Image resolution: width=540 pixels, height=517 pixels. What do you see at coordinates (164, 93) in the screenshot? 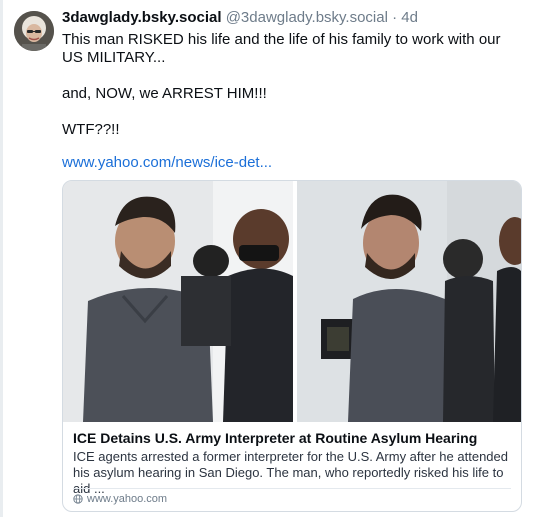
I see `post-text-line: and, NOW, we ARREST HIM!!!` at bounding box center [164, 93].